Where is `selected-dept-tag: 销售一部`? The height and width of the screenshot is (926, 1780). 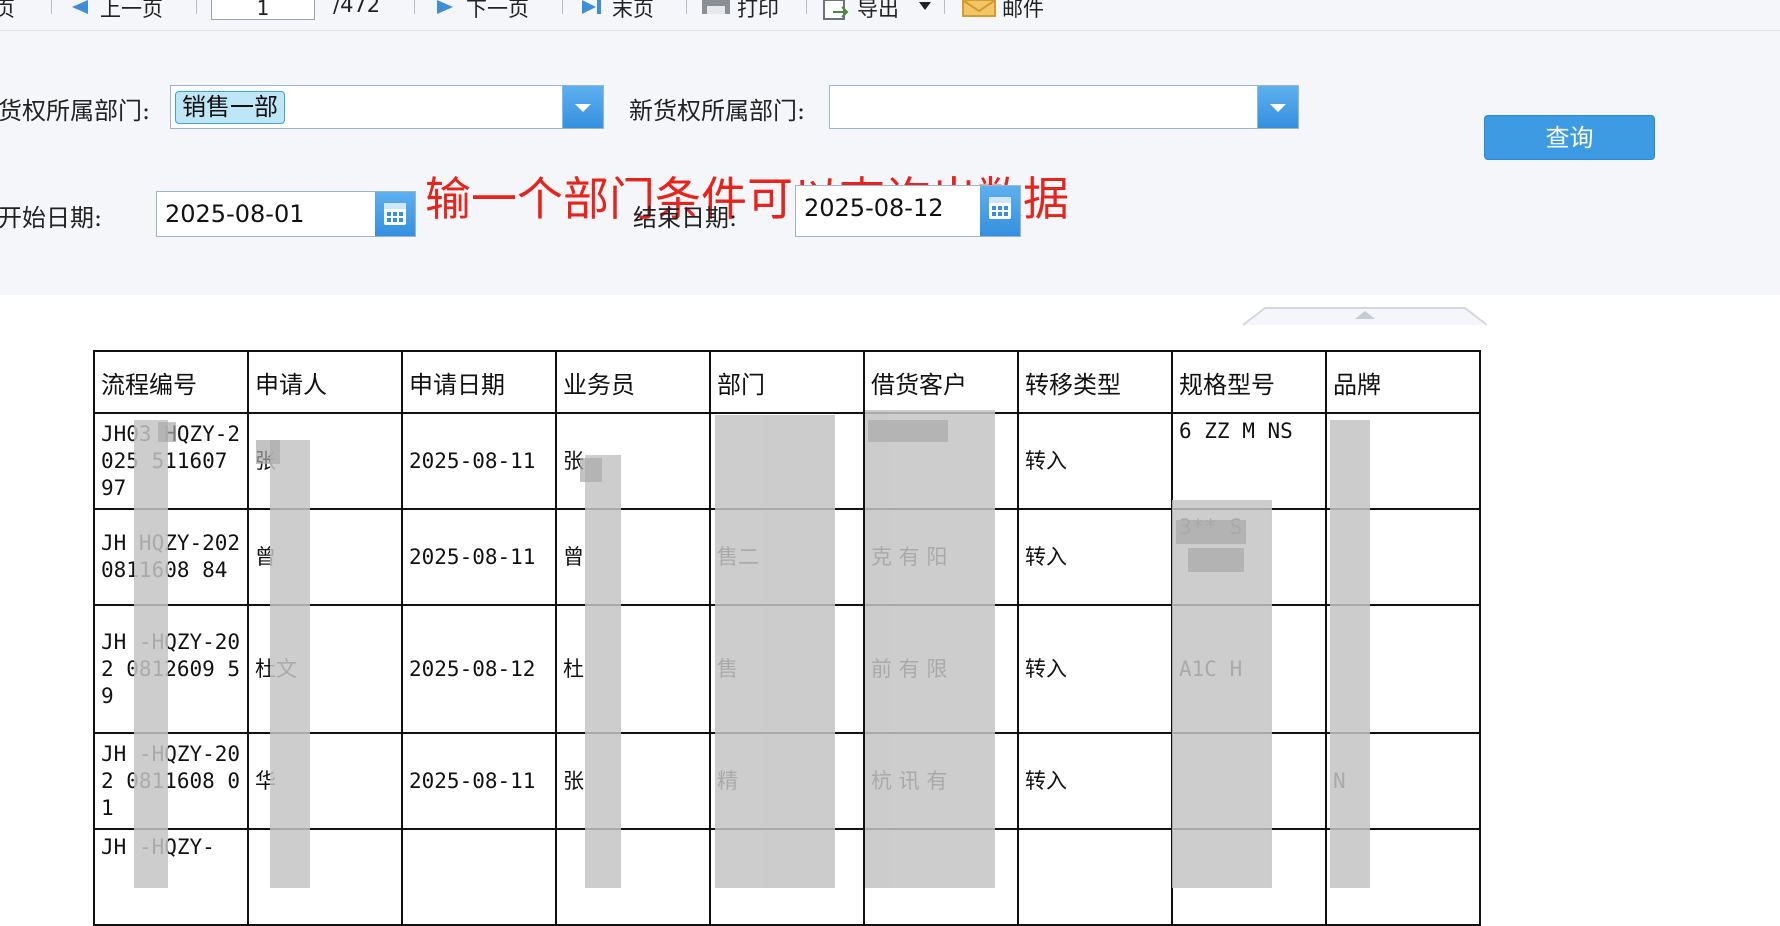
selected-dept-tag: 销售一部 is located at coordinates (230, 107).